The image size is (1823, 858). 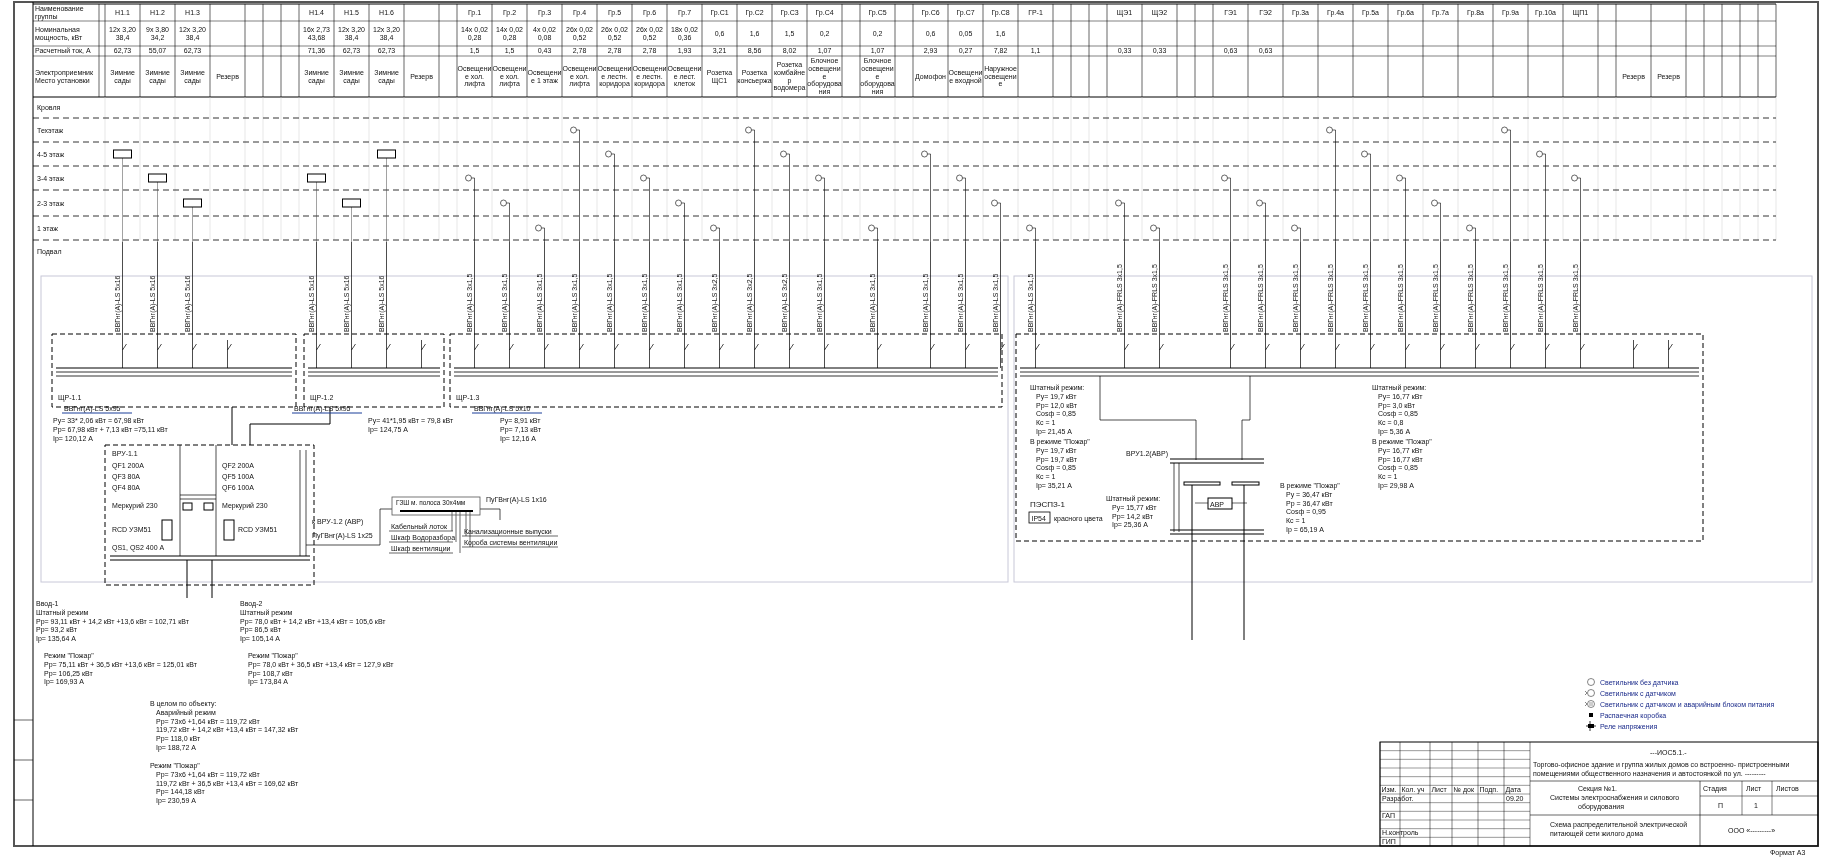 I want to click on lamp-icon, so click(x=1591, y=682).